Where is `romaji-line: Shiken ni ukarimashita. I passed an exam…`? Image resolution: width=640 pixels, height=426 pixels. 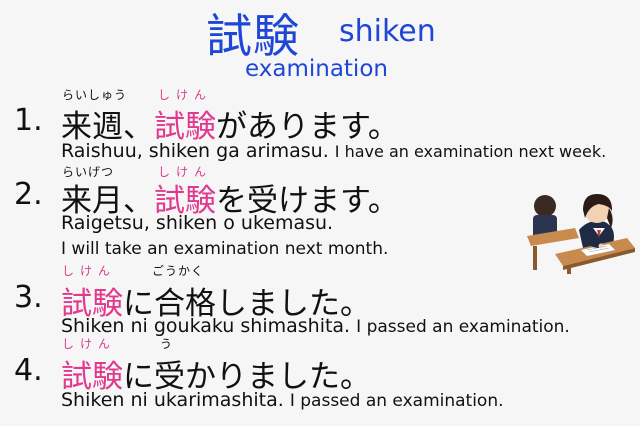 romaji-line: Shiken ni ukarimashita. I passed an exam… is located at coordinates (282, 400).